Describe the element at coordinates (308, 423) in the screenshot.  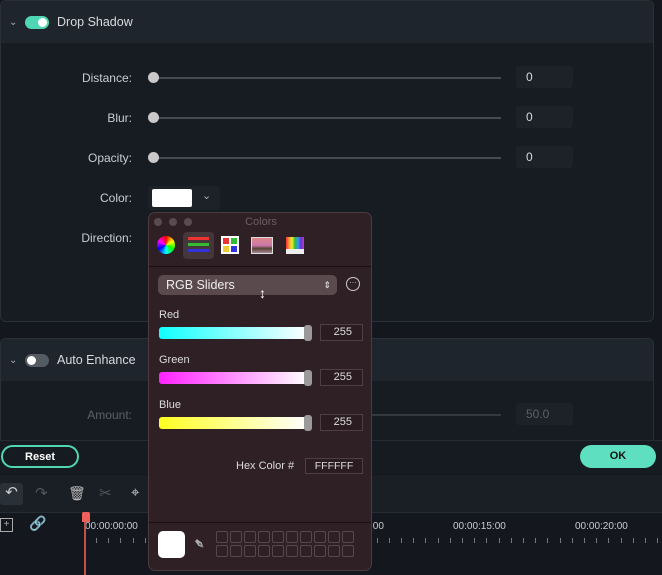
I see `blue-slider-thumb` at that location.